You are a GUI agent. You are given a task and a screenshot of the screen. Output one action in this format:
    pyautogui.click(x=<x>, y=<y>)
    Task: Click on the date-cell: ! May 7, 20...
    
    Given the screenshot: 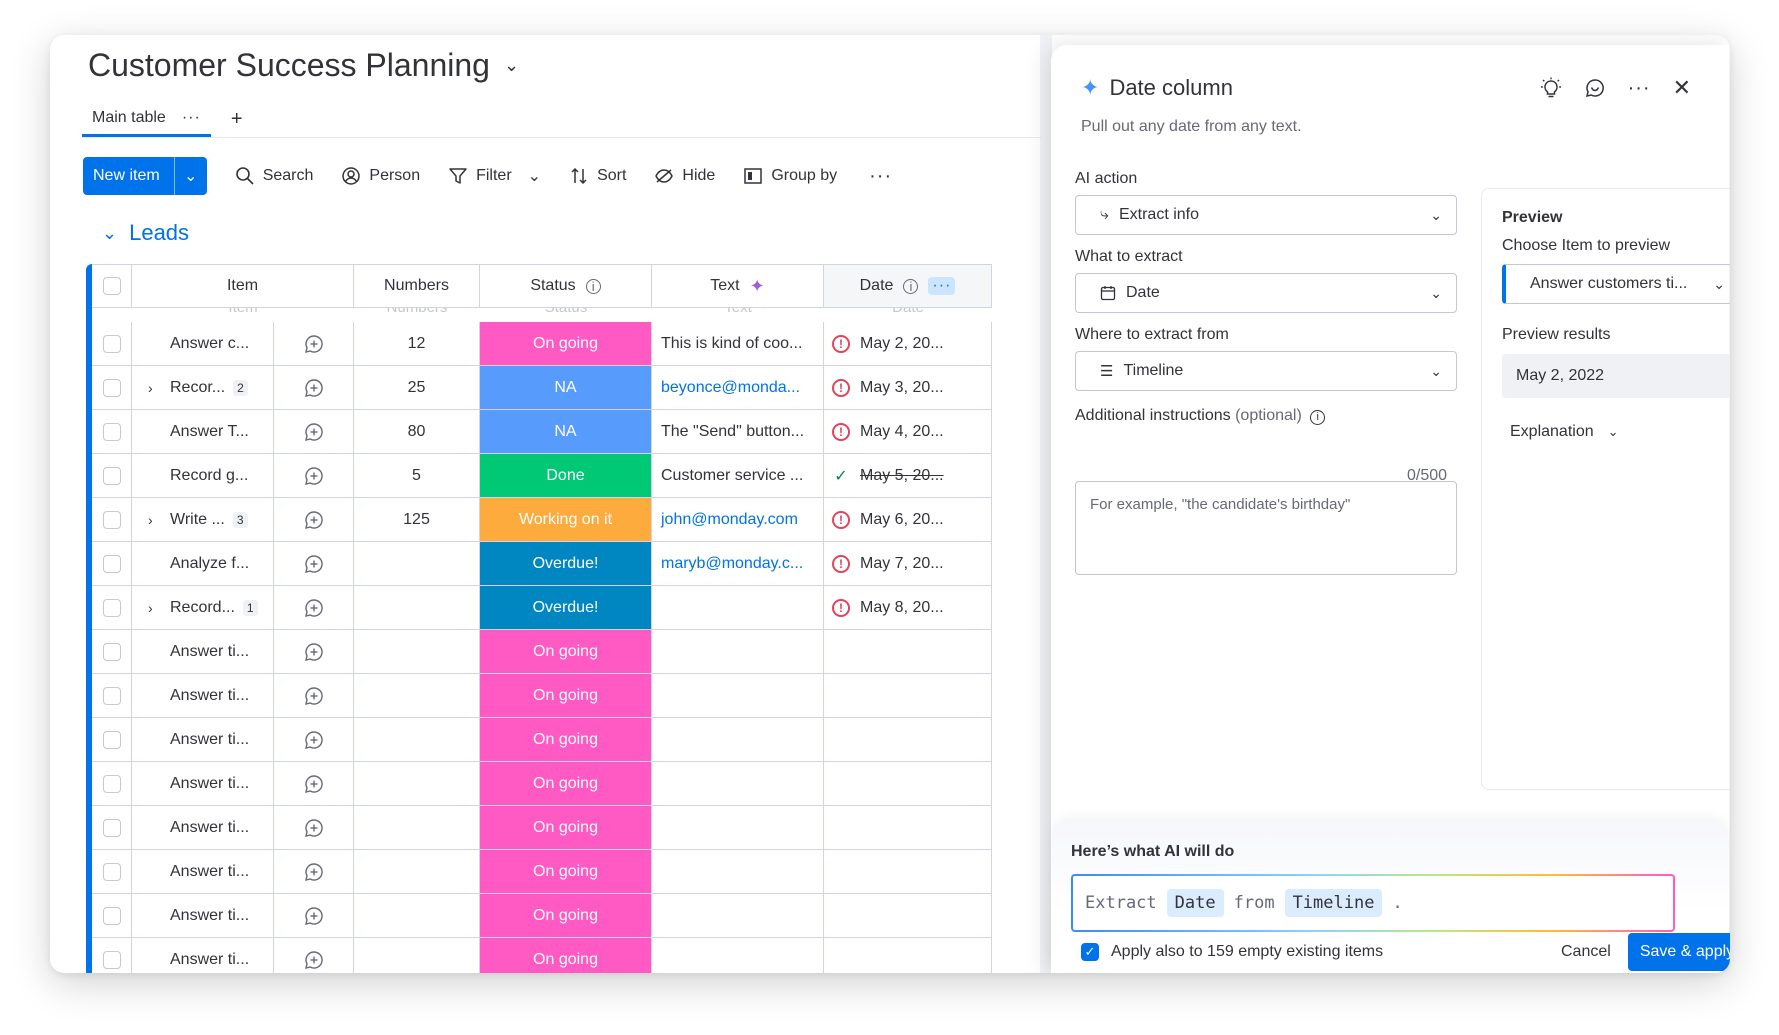 What is the action you would take?
    pyautogui.click(x=908, y=563)
    